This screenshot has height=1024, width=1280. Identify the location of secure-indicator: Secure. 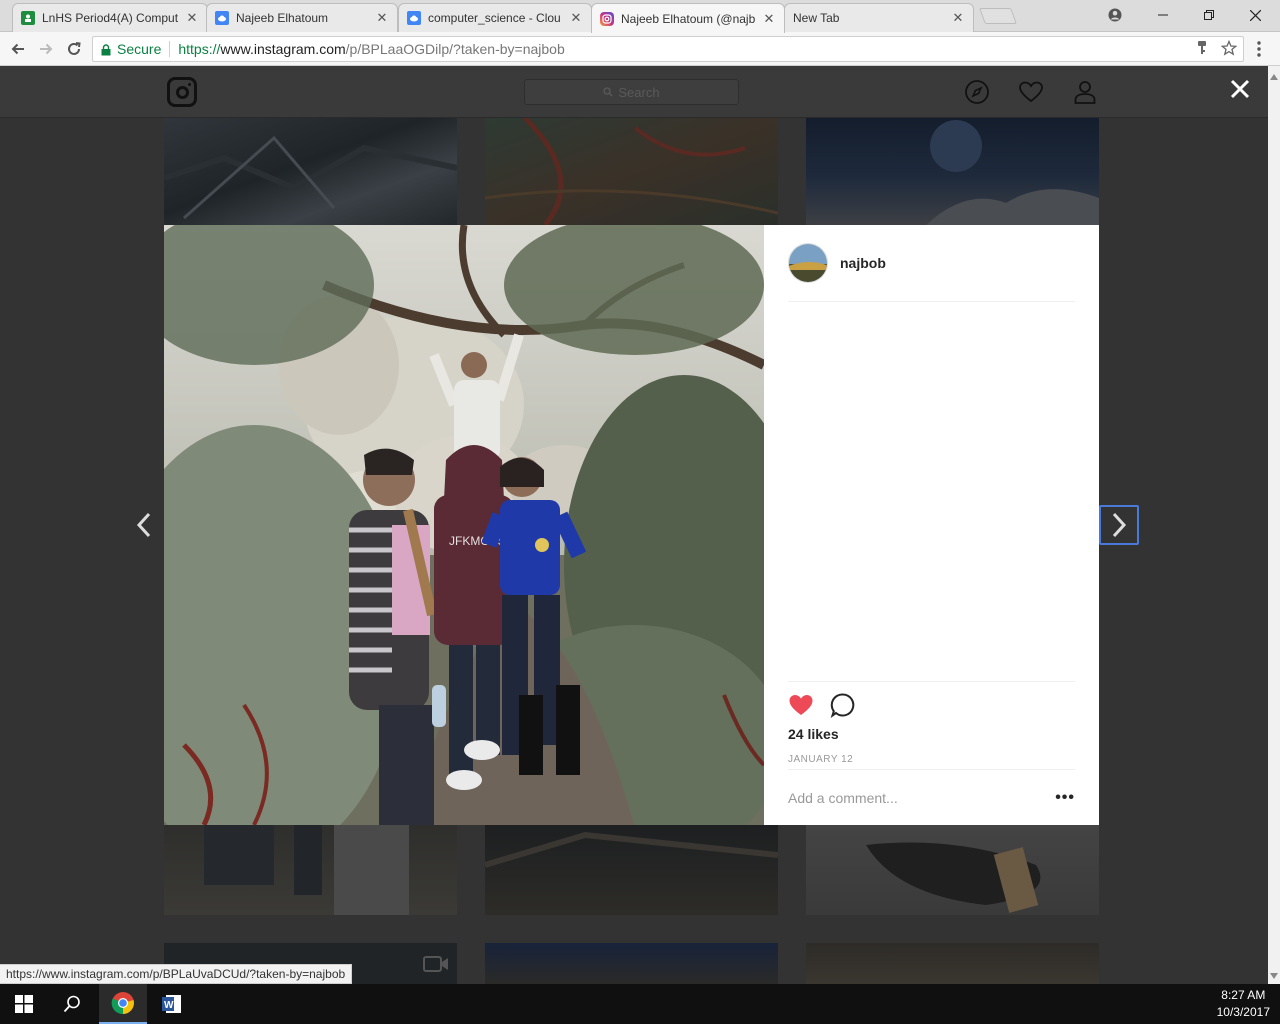
(131, 49).